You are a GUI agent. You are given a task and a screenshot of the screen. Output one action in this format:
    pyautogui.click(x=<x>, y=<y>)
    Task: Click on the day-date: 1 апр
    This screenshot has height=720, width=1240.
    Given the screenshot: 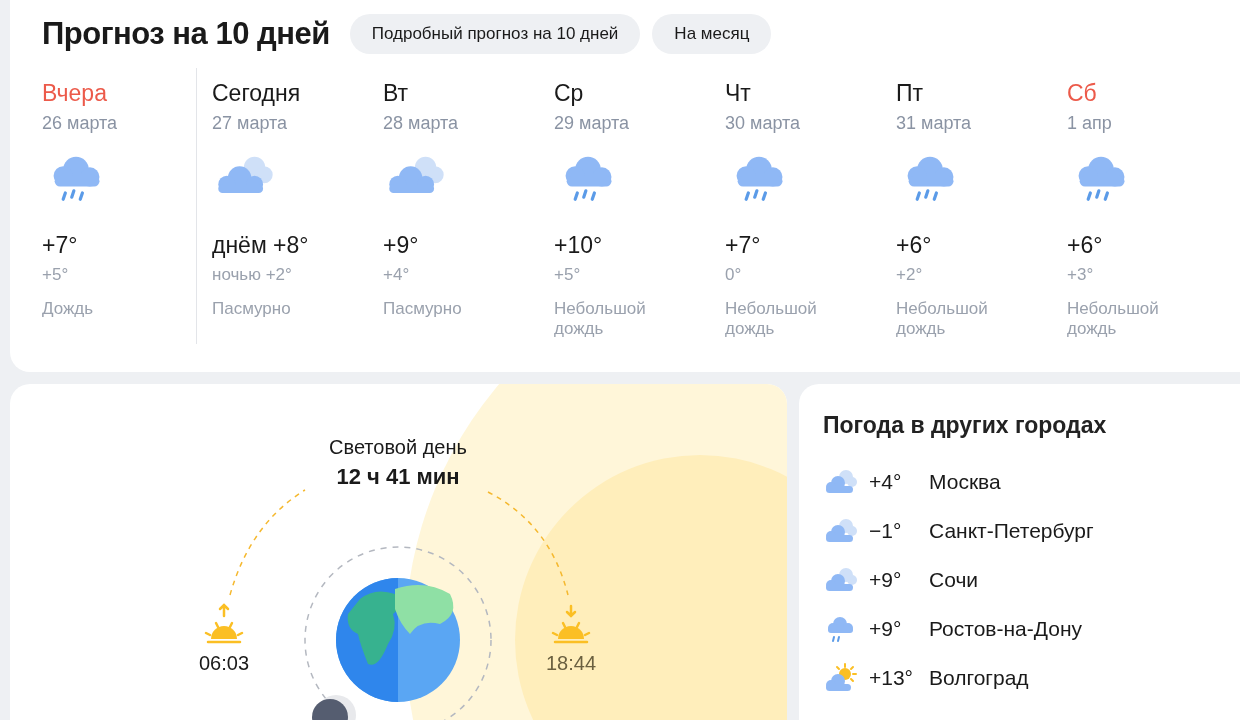 What is the action you would take?
    pyautogui.click(x=1090, y=123)
    